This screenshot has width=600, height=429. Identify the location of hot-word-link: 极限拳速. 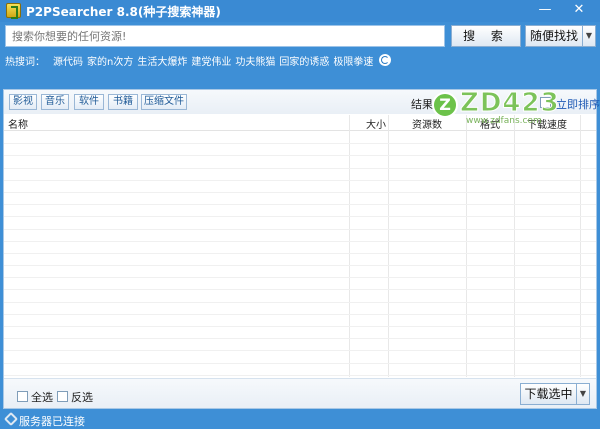
(353, 60).